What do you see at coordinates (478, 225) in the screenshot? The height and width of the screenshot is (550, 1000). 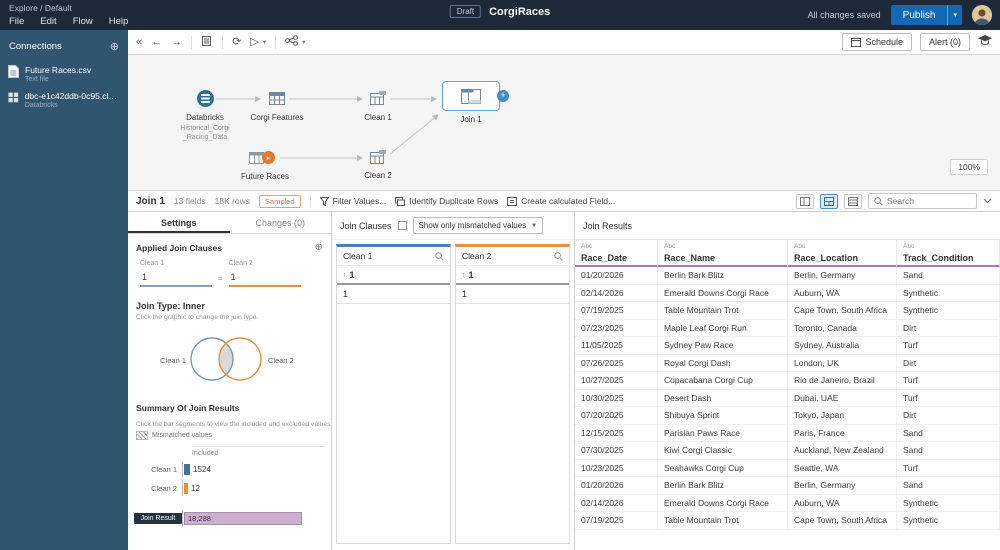 I see `mismatched-filter-select: Show only mismatched values ▼` at bounding box center [478, 225].